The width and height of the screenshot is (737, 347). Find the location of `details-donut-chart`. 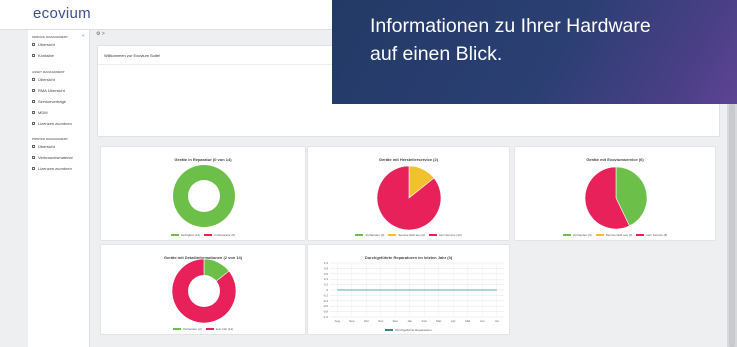

details-donut-chart is located at coordinates (204, 291).